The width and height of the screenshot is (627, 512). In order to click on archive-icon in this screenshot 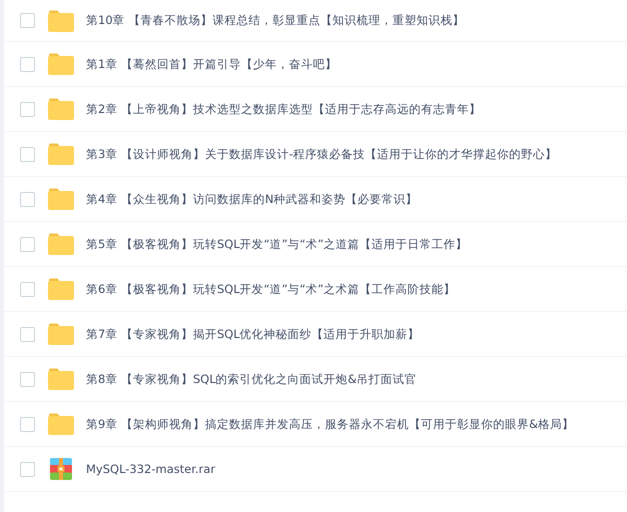, I will do `click(61, 469)`.